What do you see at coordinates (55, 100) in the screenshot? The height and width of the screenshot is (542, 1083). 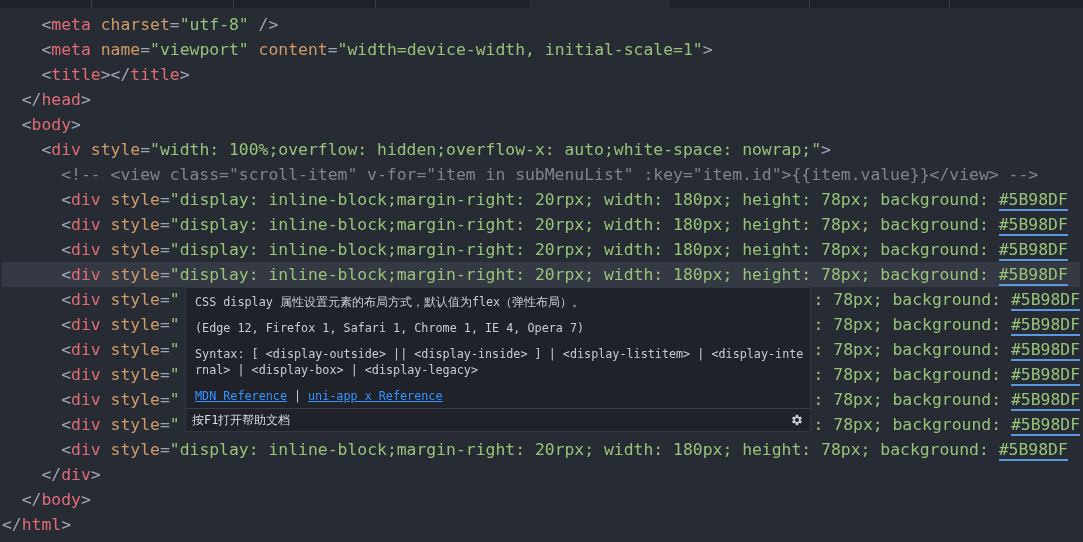 I see `code-line: </head>` at bounding box center [55, 100].